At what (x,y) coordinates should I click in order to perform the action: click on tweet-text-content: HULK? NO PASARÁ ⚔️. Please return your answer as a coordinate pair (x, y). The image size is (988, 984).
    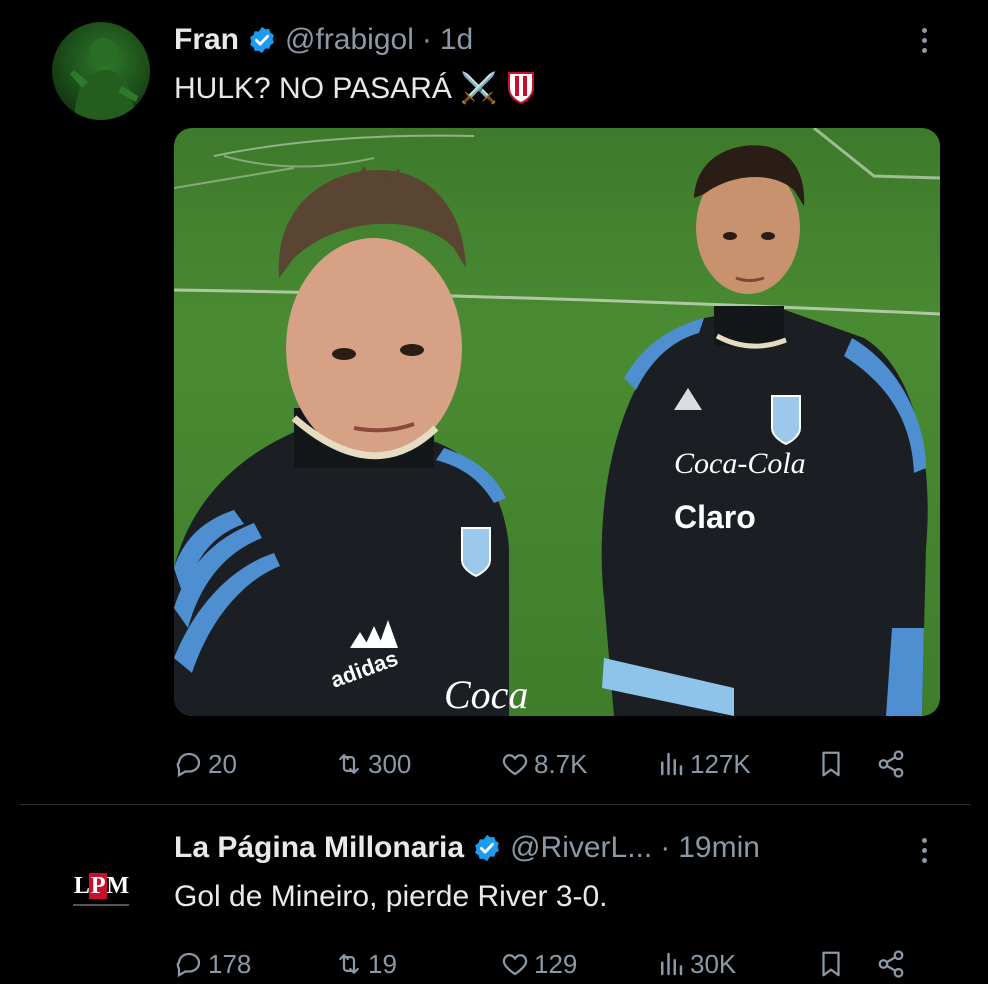
    Looking at the image, I should click on (336, 88).